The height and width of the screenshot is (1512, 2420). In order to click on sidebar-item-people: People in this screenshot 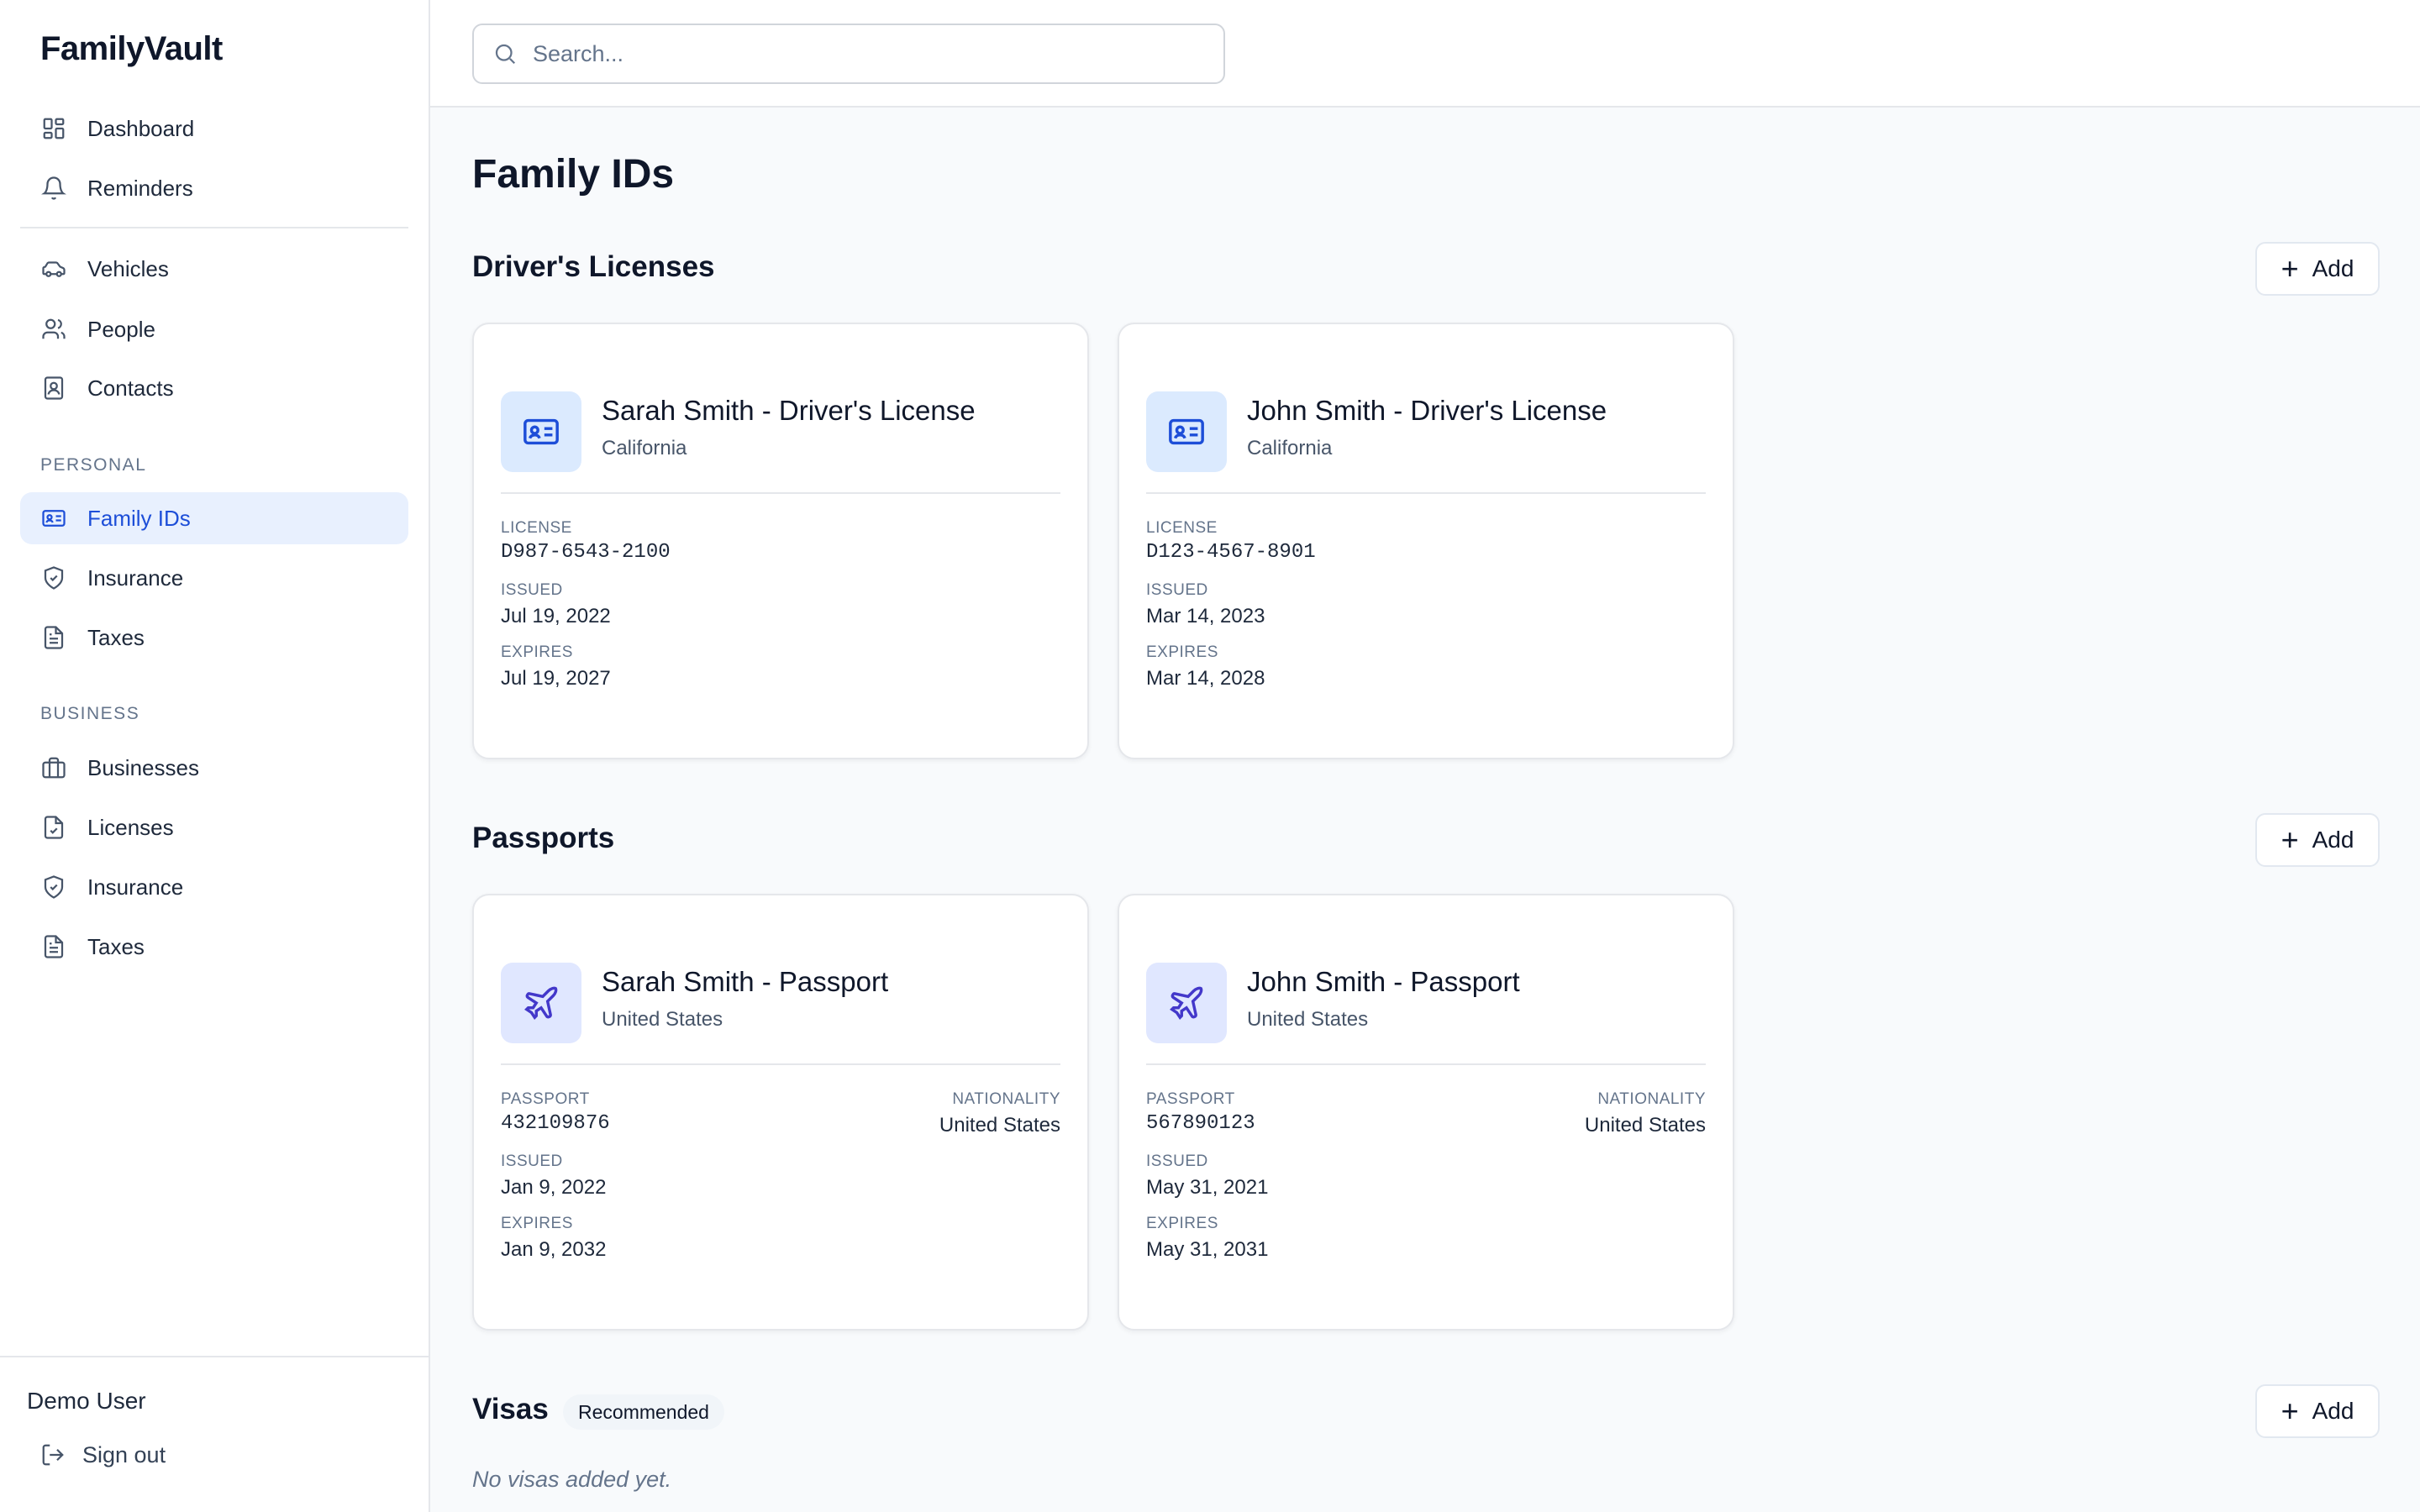, I will do `click(214, 329)`.